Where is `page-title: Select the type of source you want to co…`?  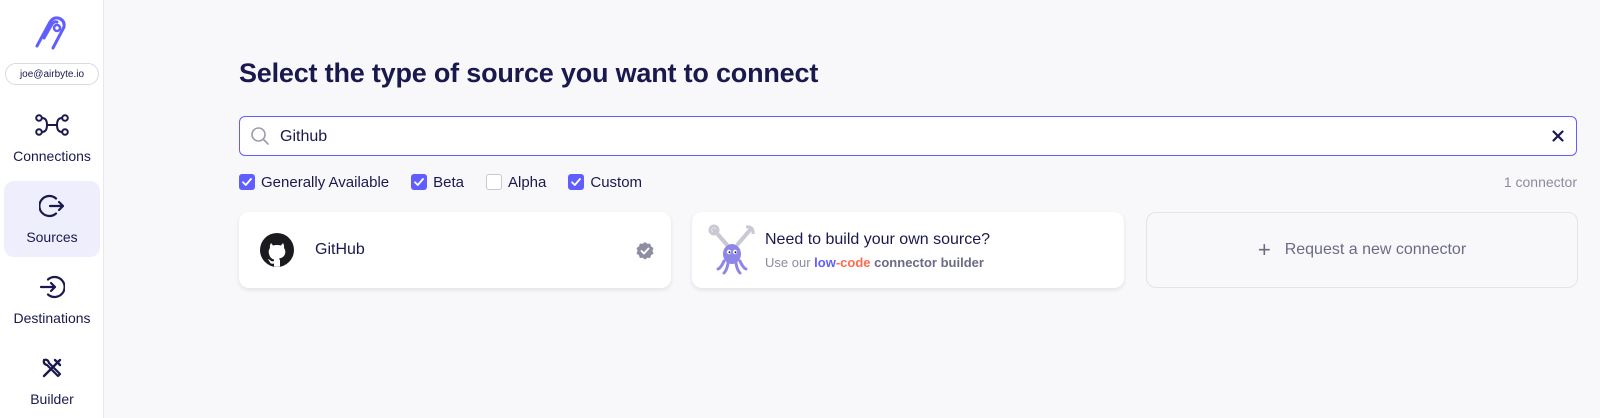 page-title: Select the type of source you want to co… is located at coordinates (529, 73).